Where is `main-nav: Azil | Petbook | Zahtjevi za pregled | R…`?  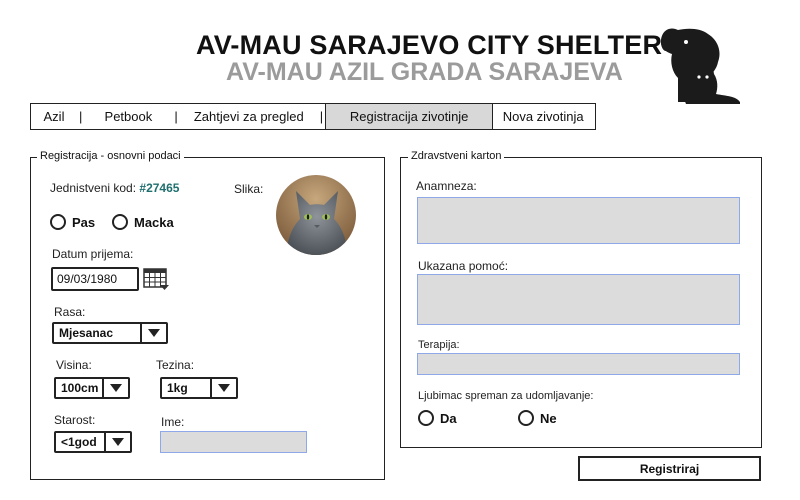 main-nav: Azil | Petbook | Zahtjevi za pregled | R… is located at coordinates (313, 116).